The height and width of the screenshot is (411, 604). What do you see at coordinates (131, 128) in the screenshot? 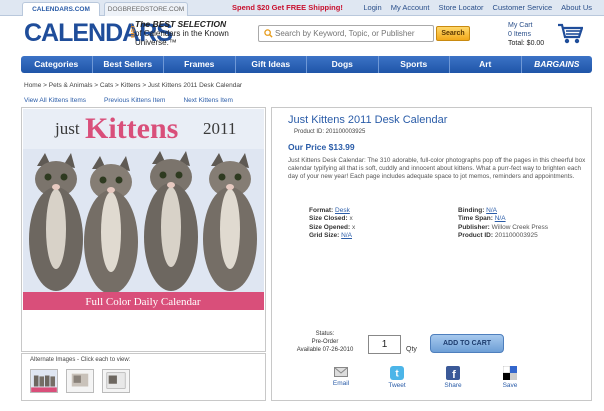
I see `cover-kittens-text: Kittens` at bounding box center [131, 128].